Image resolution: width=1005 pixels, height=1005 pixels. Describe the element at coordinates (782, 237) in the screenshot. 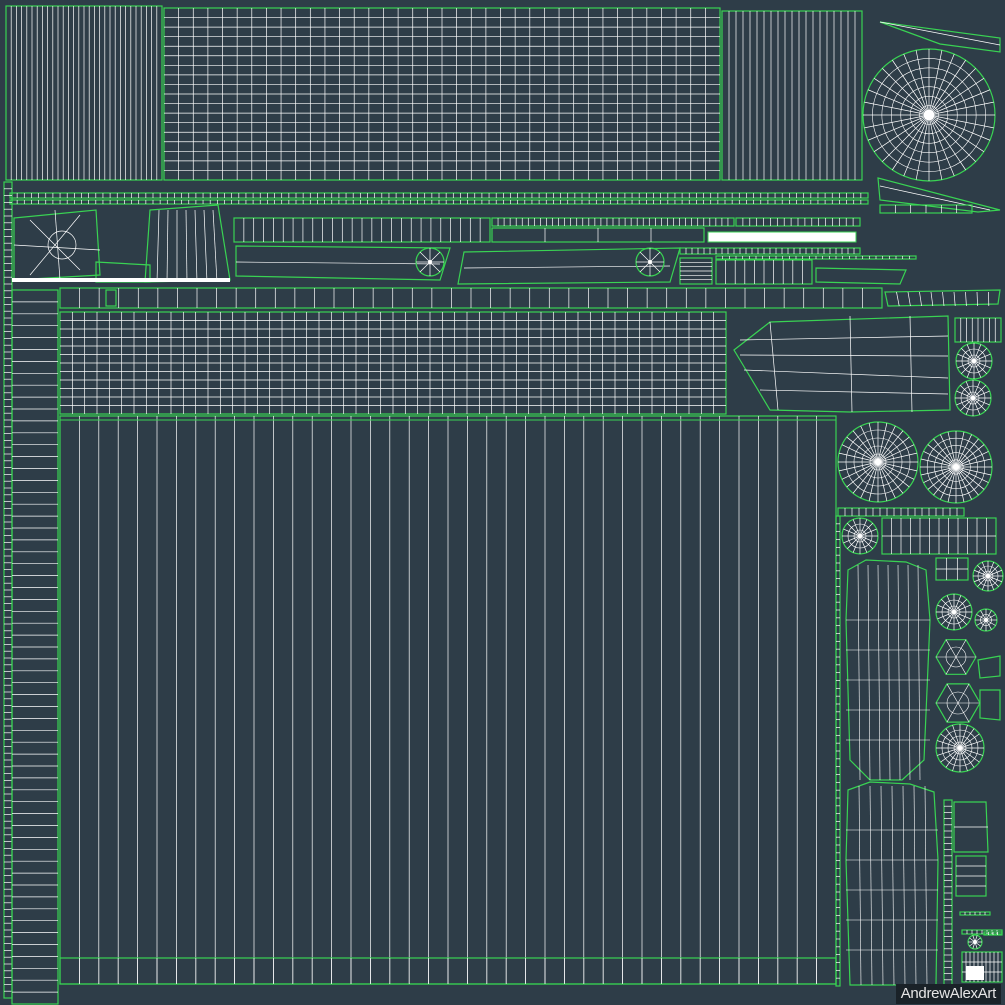

I see `uv-island-white-bar-mid` at that location.